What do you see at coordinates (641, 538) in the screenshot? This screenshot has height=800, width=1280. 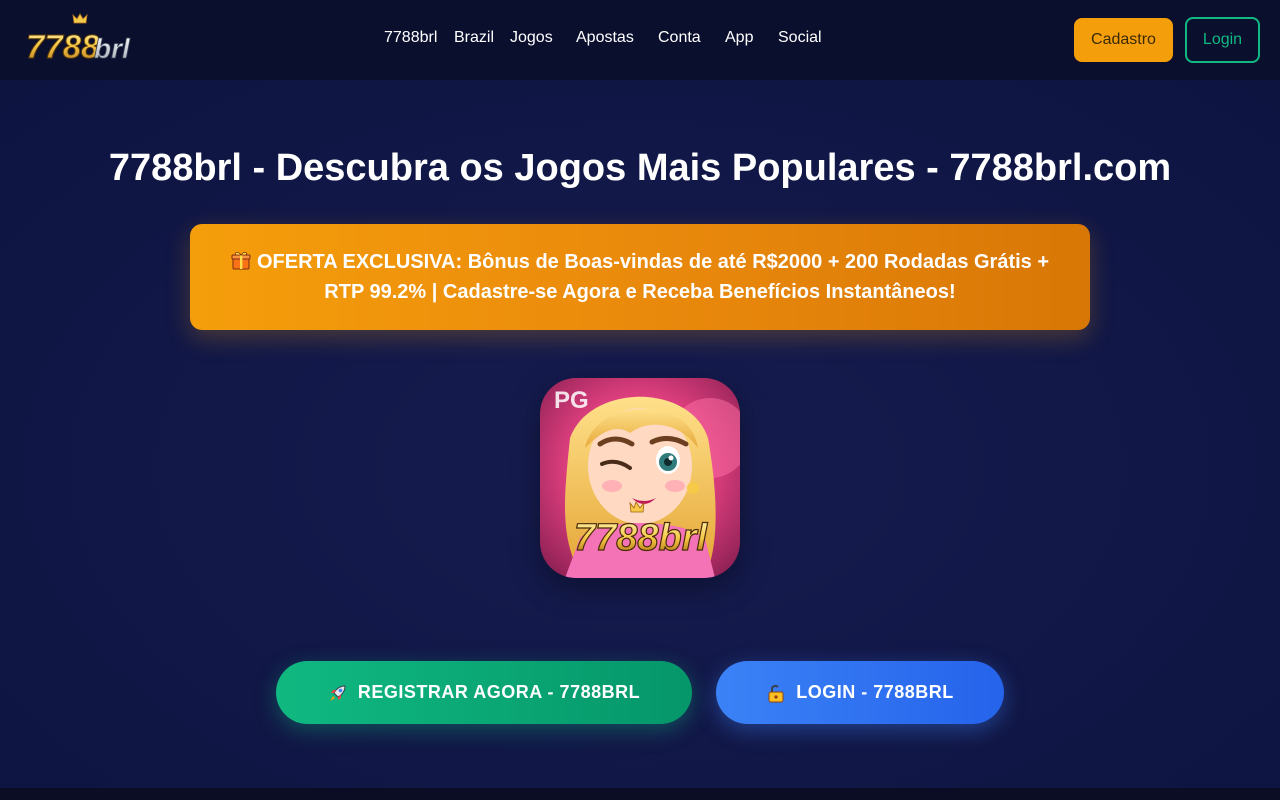 I see `app-brand: 7788brl` at bounding box center [641, 538].